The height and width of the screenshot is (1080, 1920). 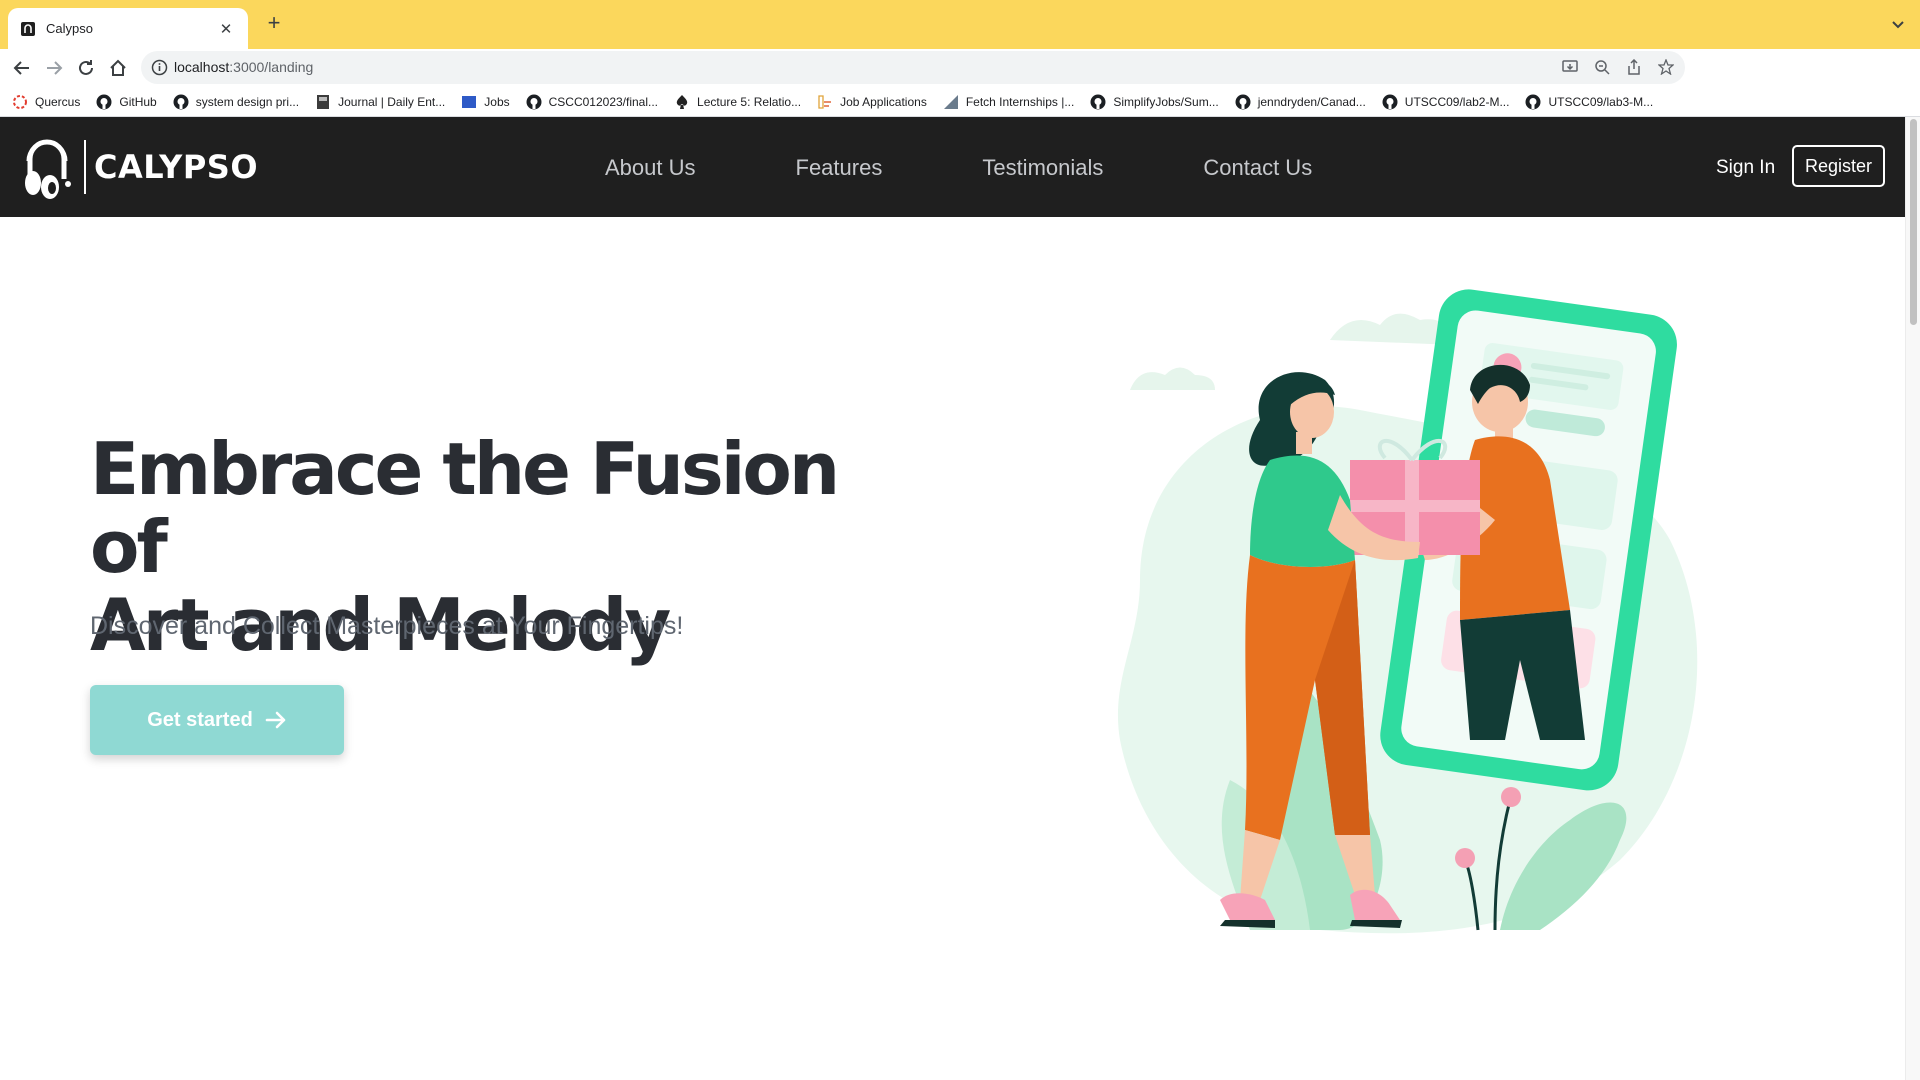 What do you see at coordinates (485, 102) in the screenshot?
I see `bookmark-jobs: Jobs` at bounding box center [485, 102].